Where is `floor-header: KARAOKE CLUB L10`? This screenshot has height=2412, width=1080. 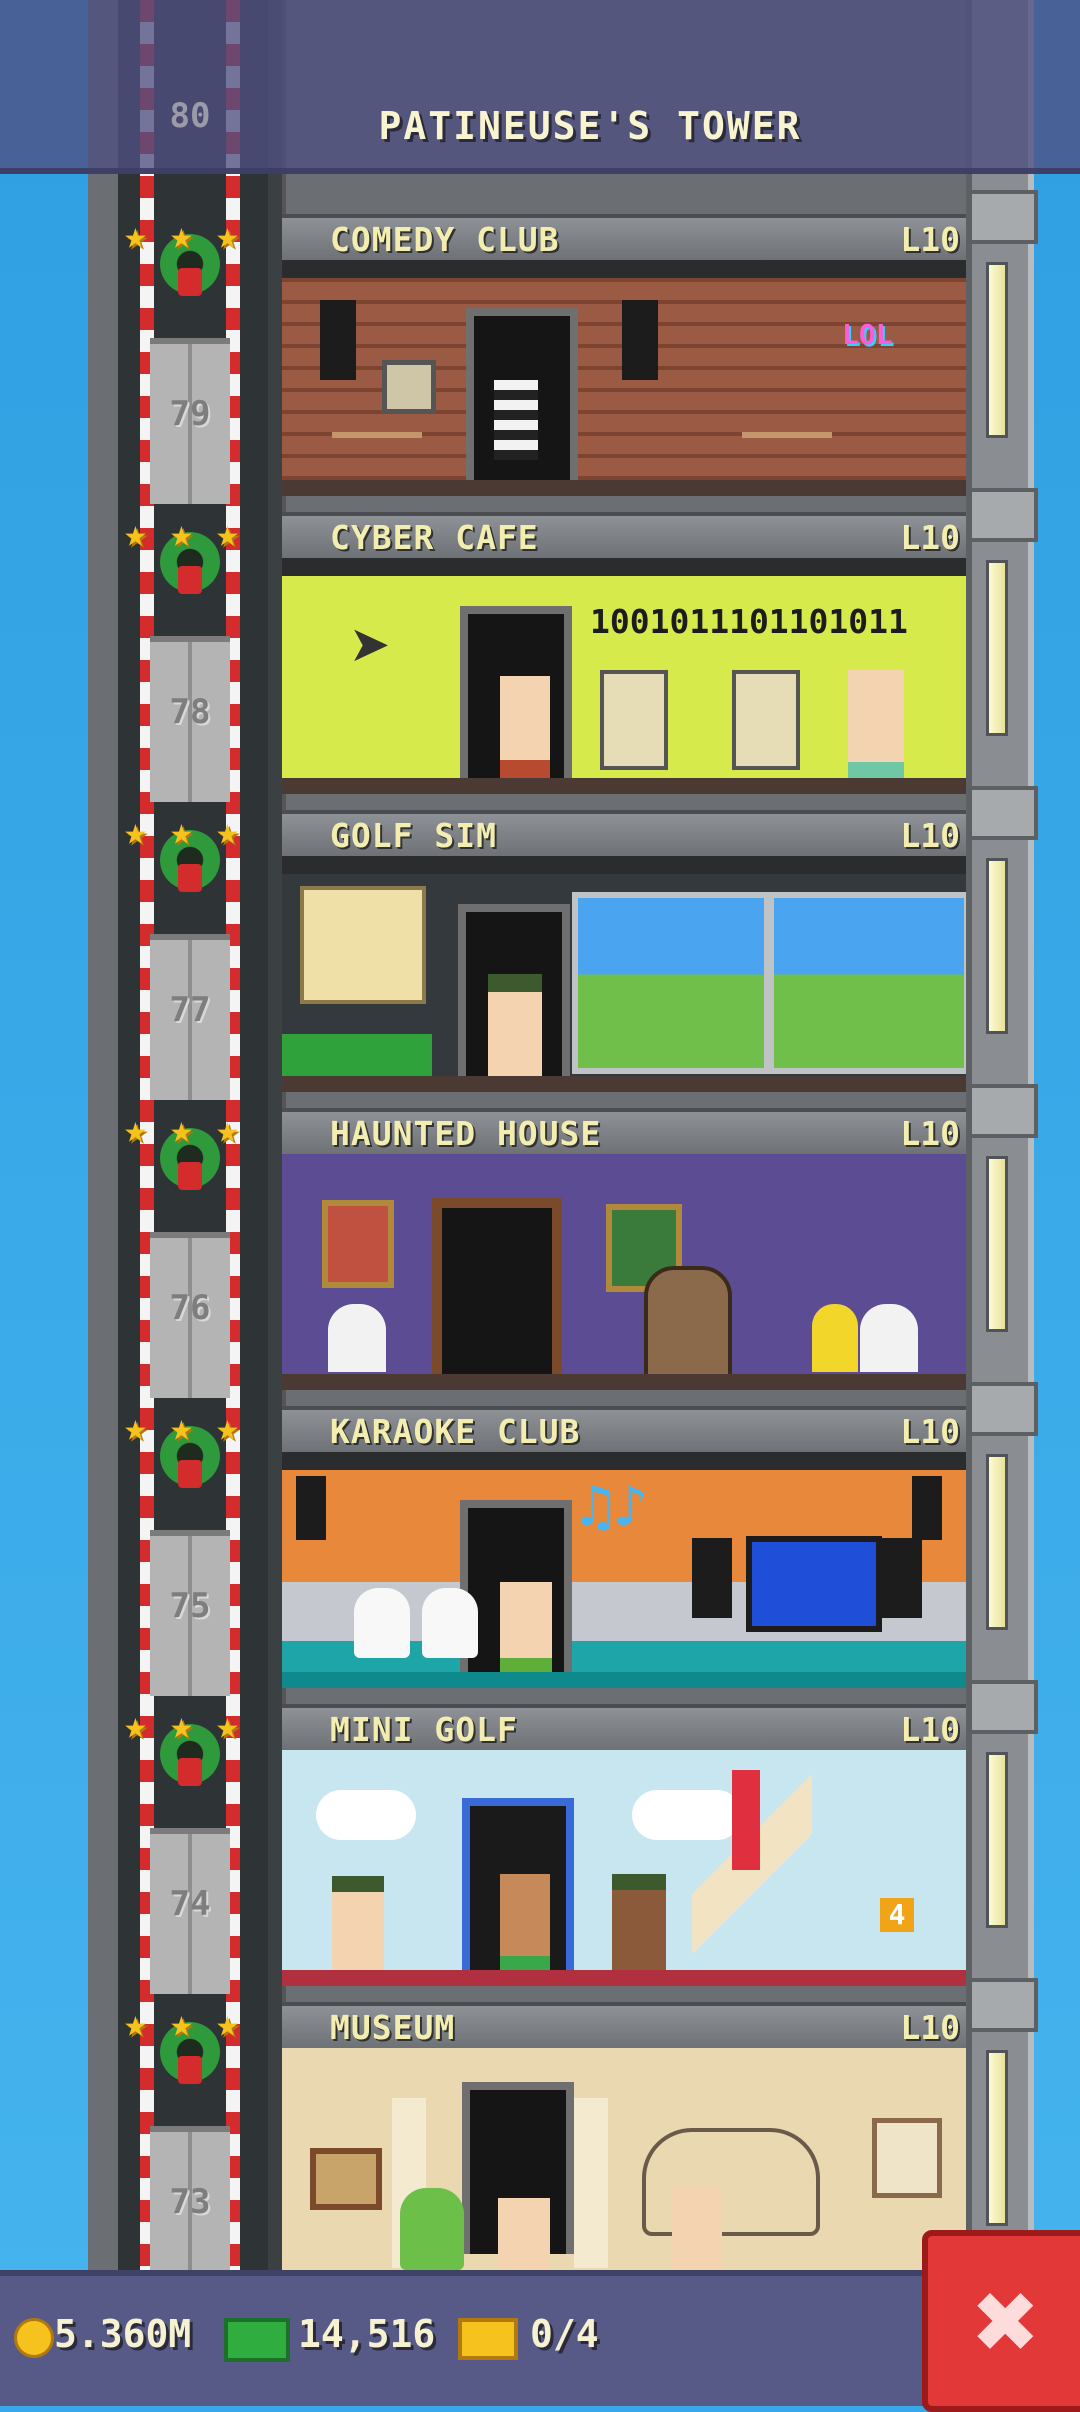
floor-header: KARAOKE CLUB L10 is located at coordinates (624, 1431).